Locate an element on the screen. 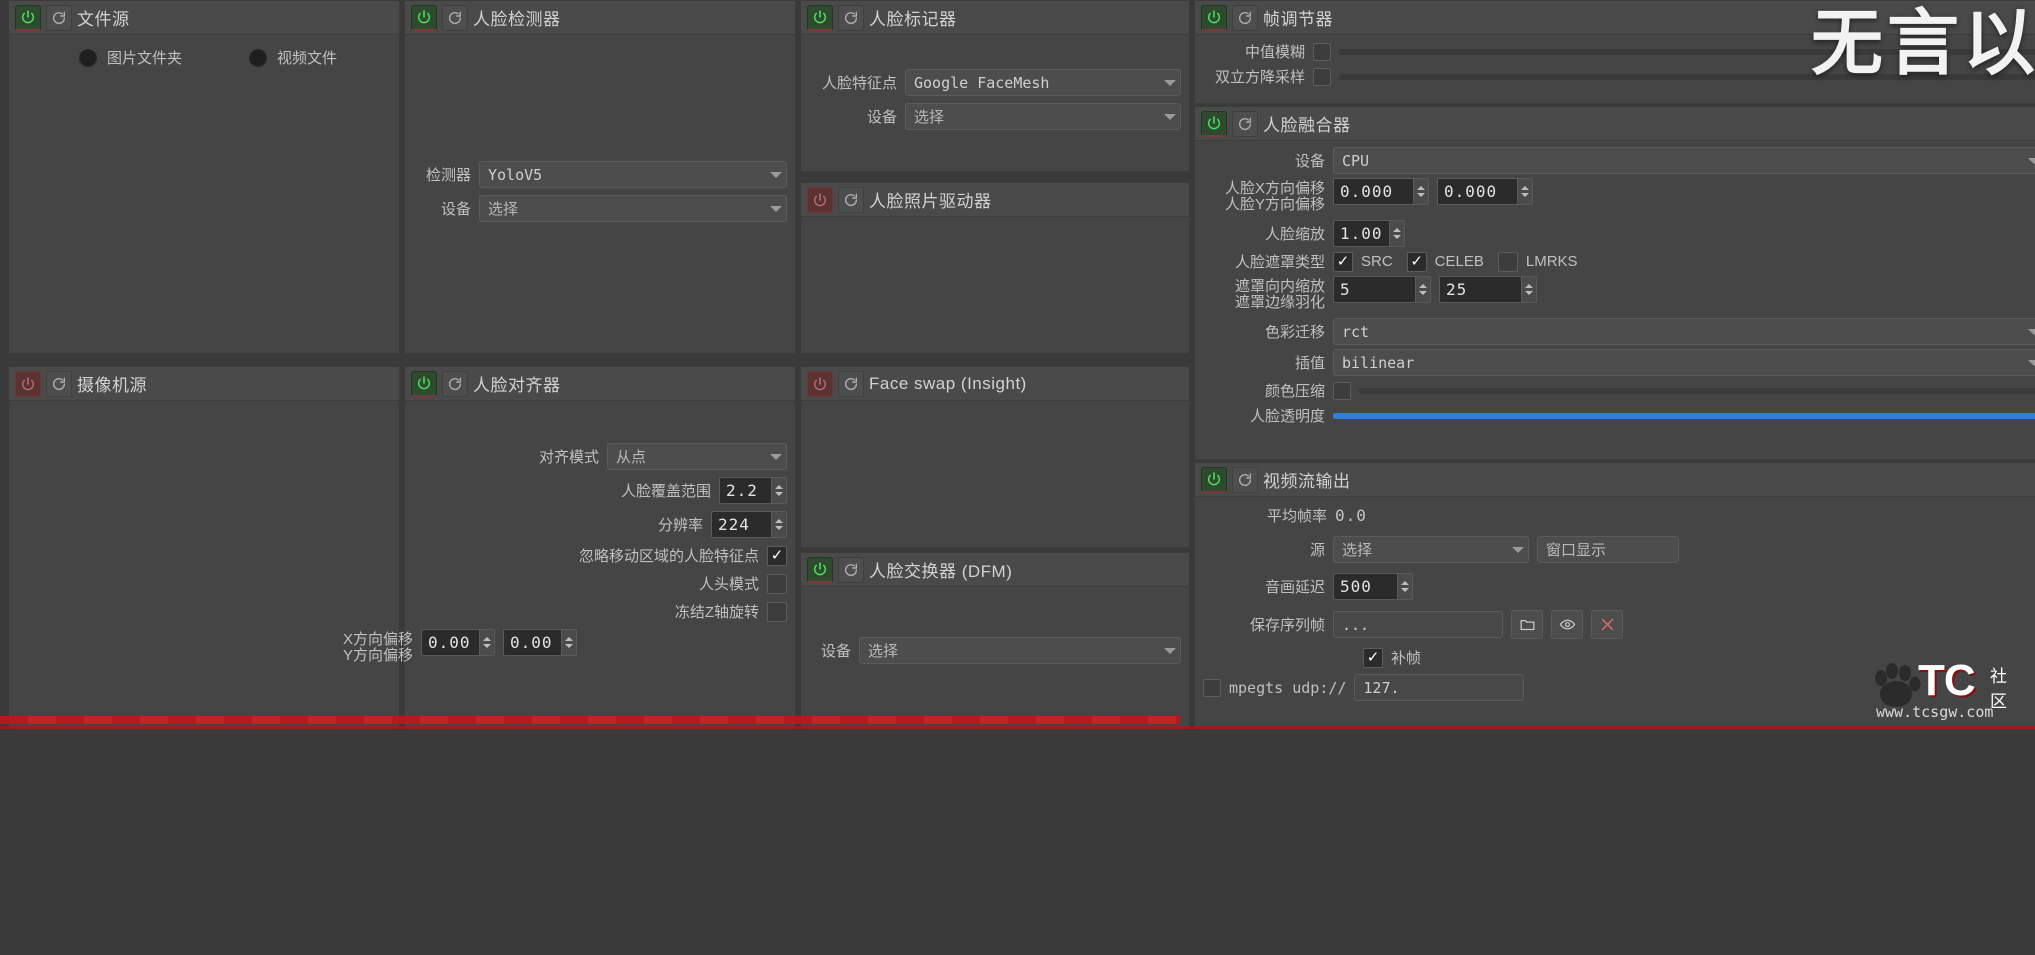 This screenshot has height=955, width=2035. face-detector-body: 检测器 YoloV5 设备 选择 is located at coordinates (600, 135).